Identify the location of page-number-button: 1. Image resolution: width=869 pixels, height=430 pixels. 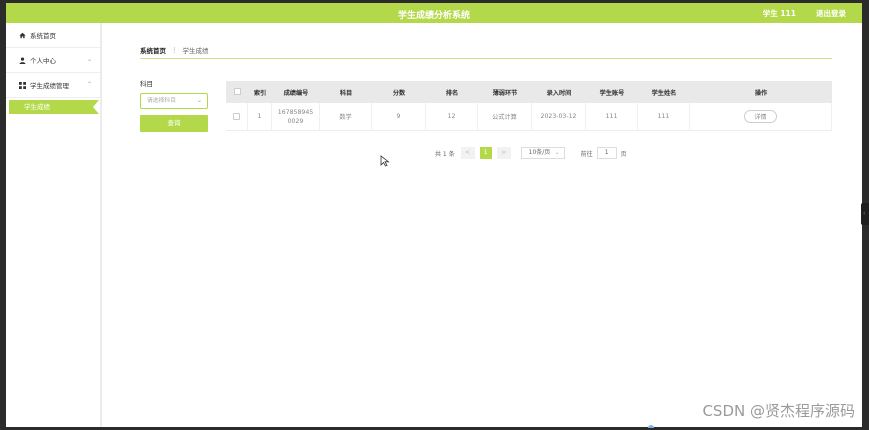
(485, 153).